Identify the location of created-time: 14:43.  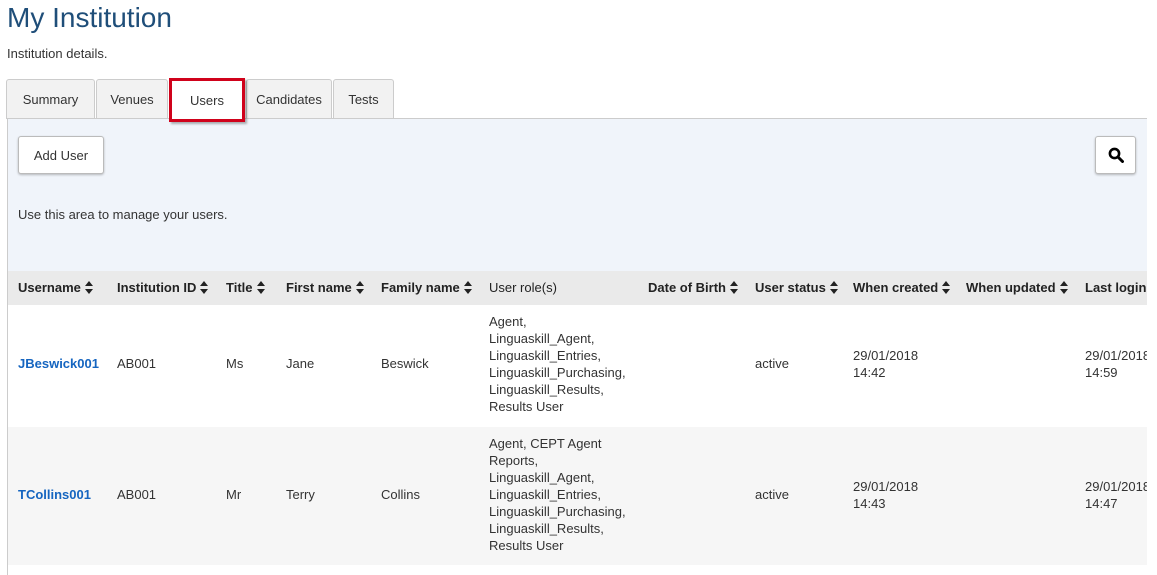
(869, 503).